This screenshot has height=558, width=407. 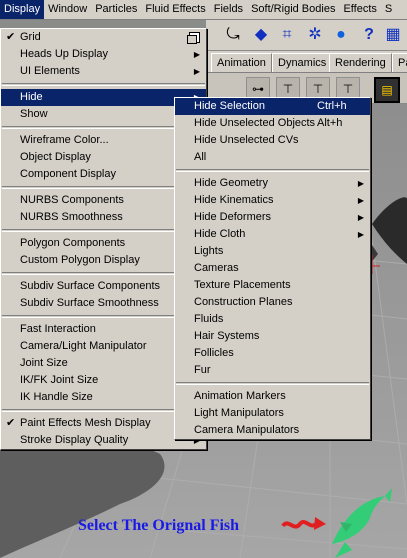 What do you see at coordinates (302, 62) in the screenshot?
I see `tab-dynamics: Dynamics` at bounding box center [302, 62].